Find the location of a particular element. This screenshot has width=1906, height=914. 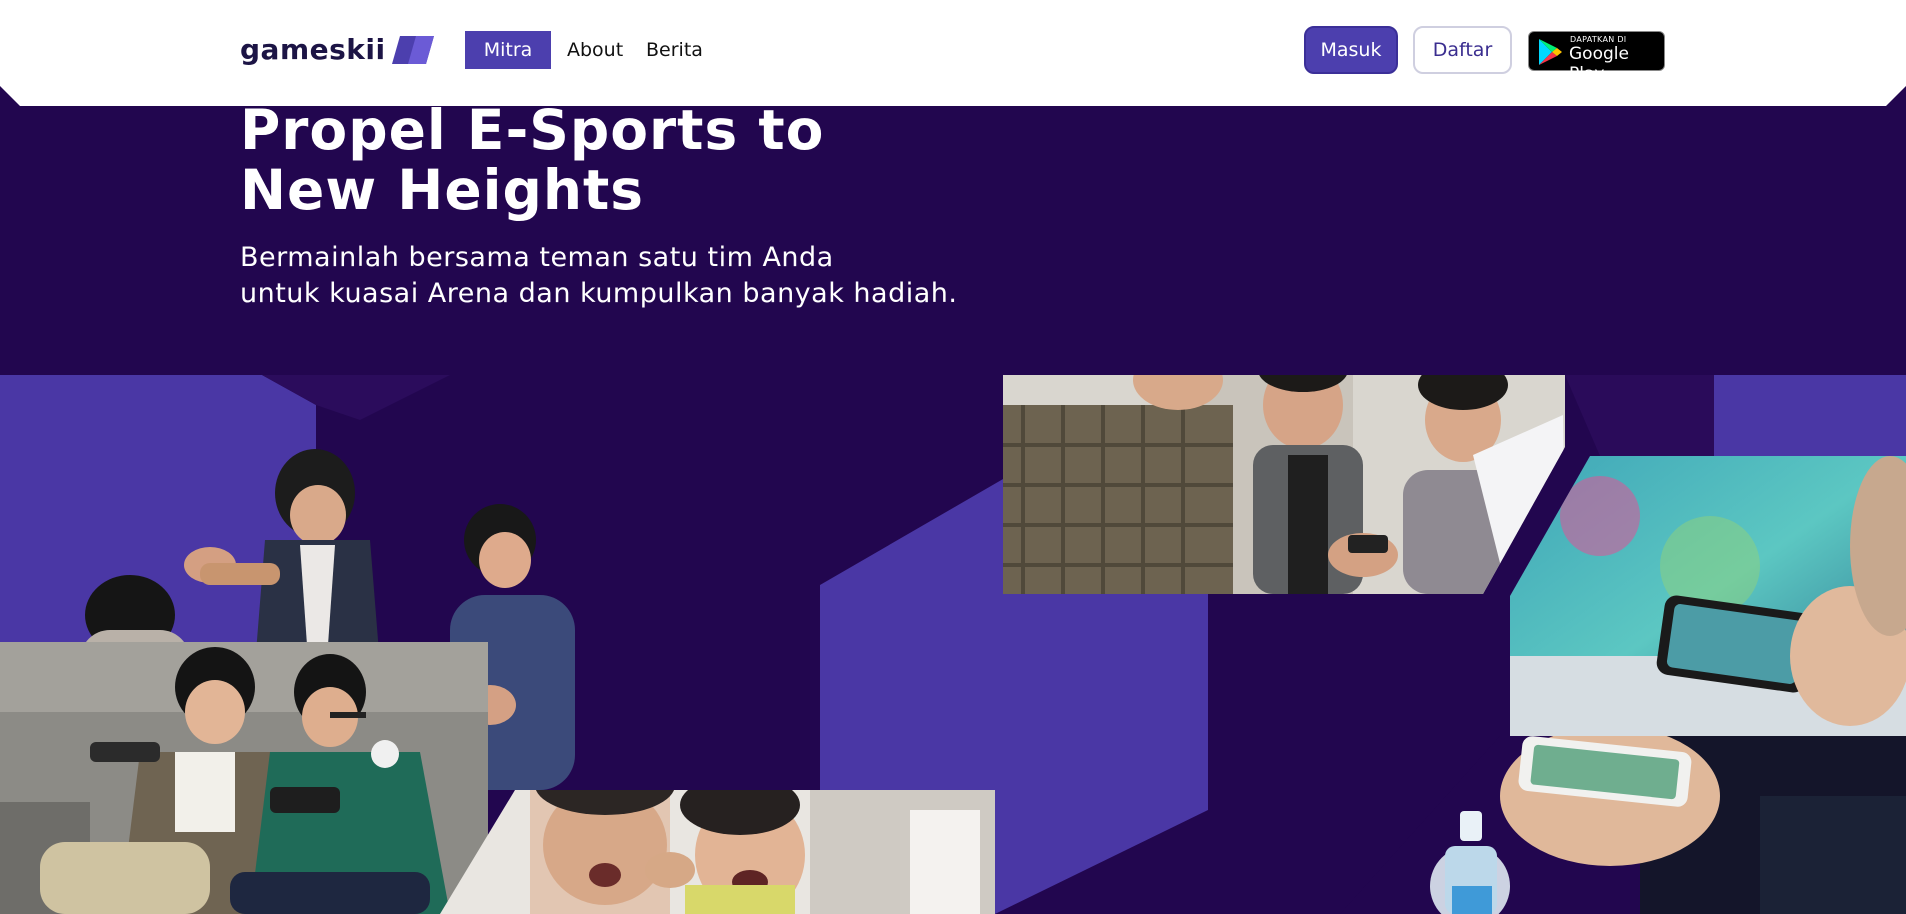

login-button: Masuk is located at coordinates (1351, 50).